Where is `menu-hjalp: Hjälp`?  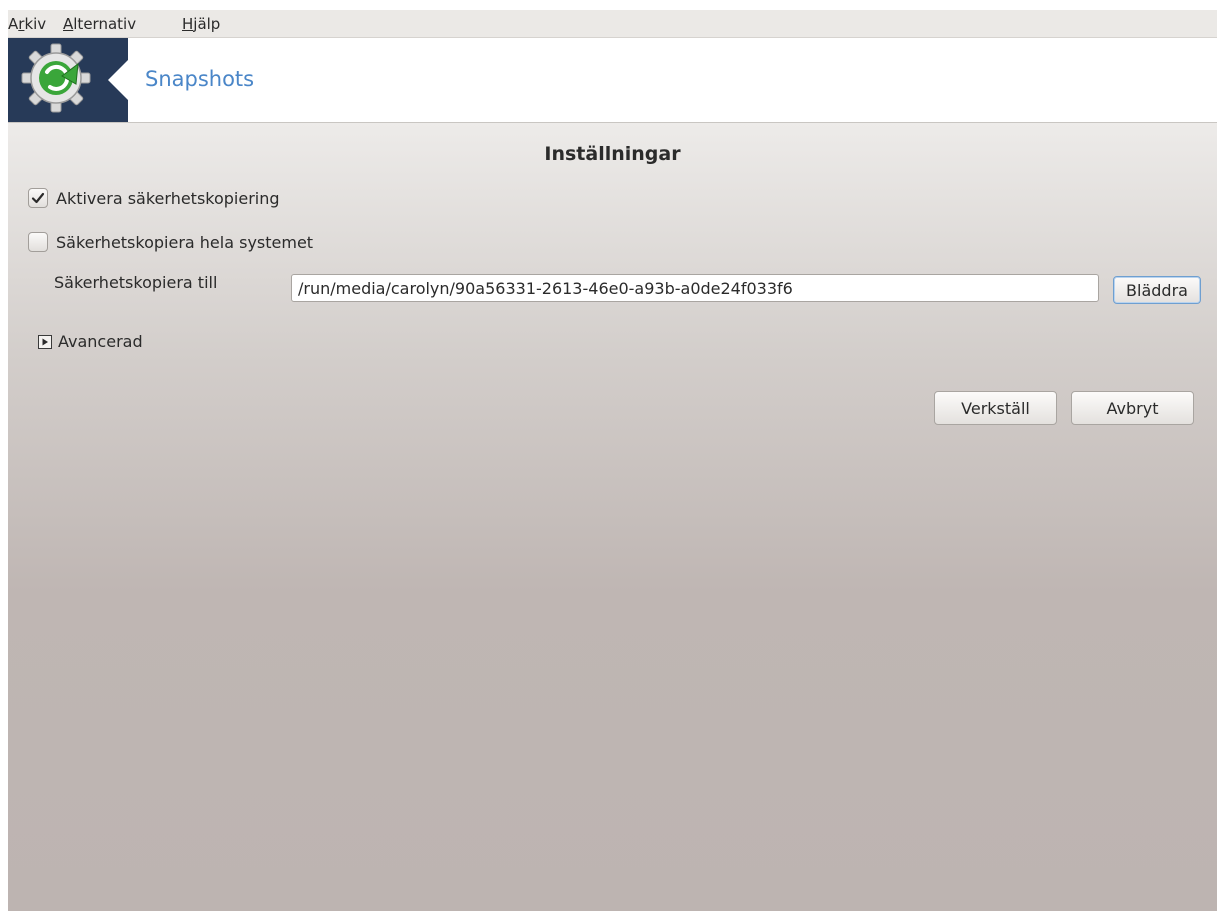
menu-hjalp: Hjälp is located at coordinates (201, 24).